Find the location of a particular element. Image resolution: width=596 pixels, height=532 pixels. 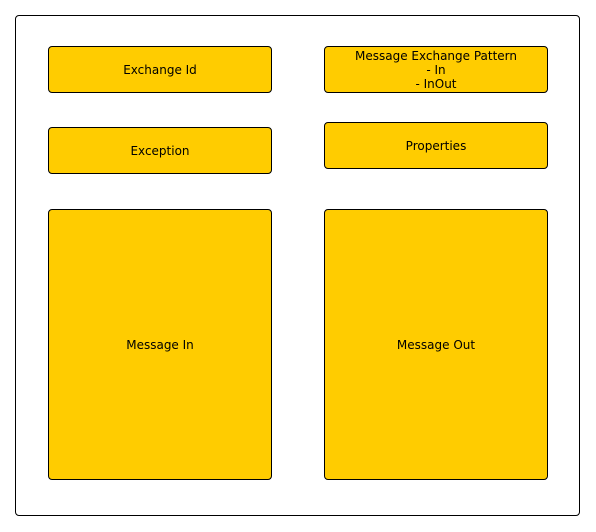

exception-label: Exception is located at coordinates (160, 150).